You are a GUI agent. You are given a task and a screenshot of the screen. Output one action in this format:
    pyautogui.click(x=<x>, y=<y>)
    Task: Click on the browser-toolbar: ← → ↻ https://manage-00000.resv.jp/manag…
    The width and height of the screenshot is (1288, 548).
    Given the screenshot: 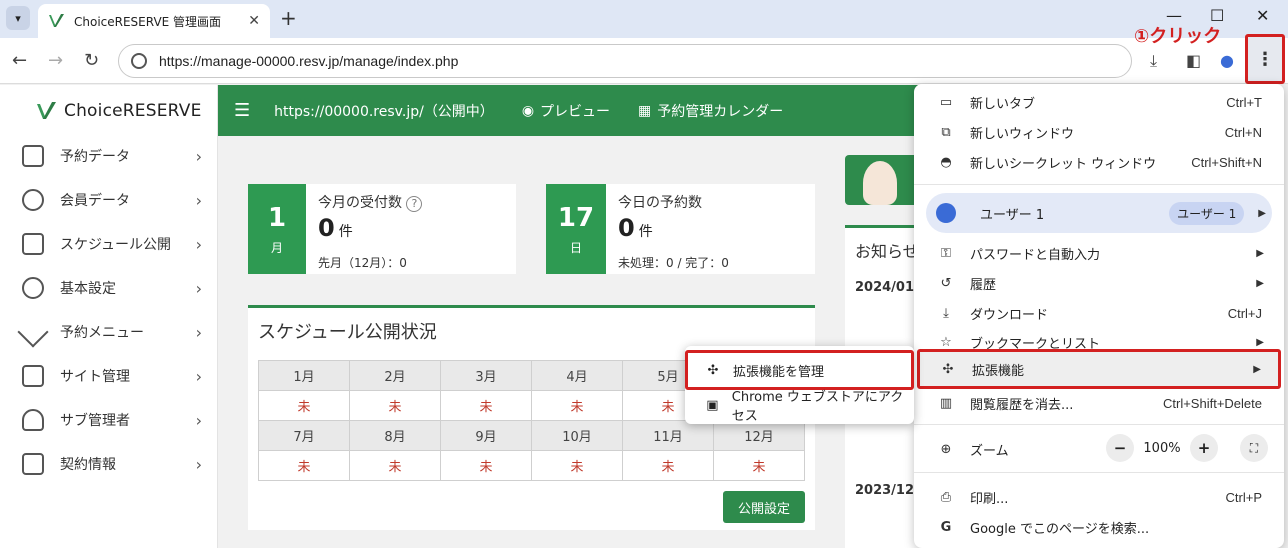 What is the action you would take?
    pyautogui.click(x=644, y=61)
    